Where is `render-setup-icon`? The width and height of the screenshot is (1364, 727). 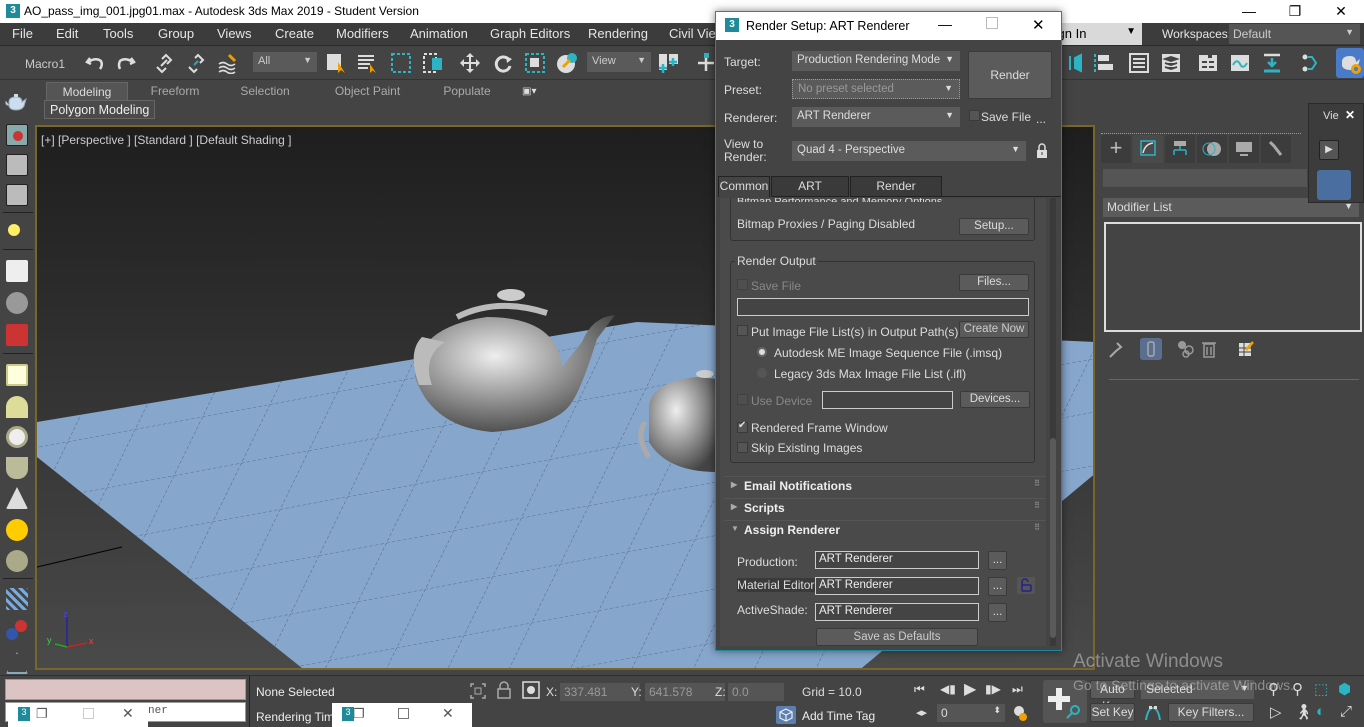 render-setup-icon is located at coordinates (17, 165).